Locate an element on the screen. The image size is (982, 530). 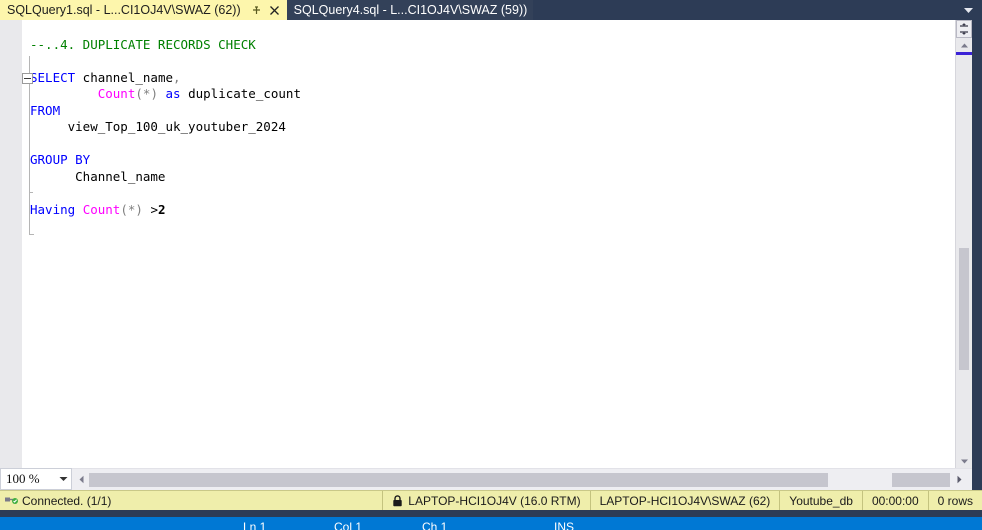
status-rows-text: 0 rows is located at coordinates (955, 500).